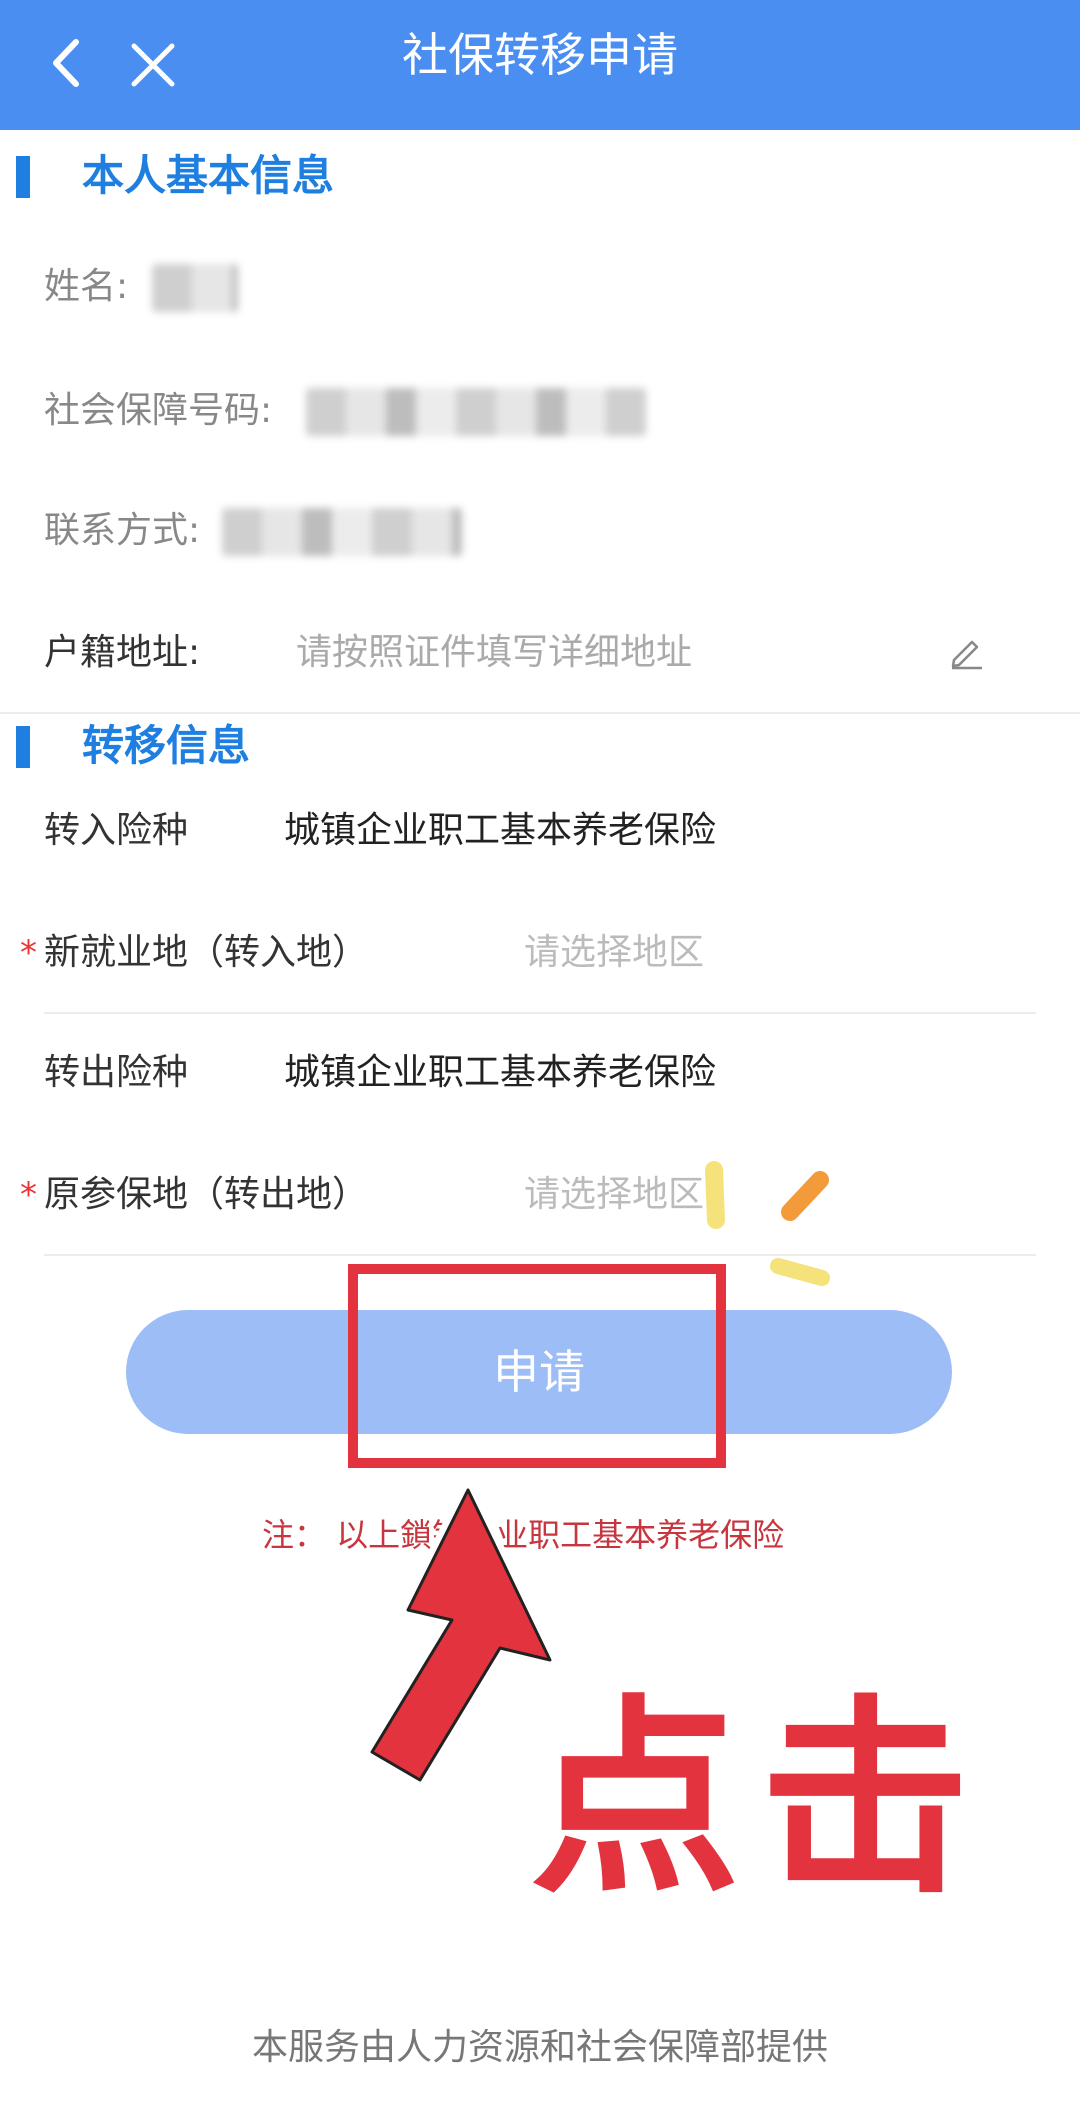 The height and width of the screenshot is (2114, 1080). What do you see at coordinates (494, 653) in the screenshot?
I see `address-input: 请按照证件填写详细地址` at bounding box center [494, 653].